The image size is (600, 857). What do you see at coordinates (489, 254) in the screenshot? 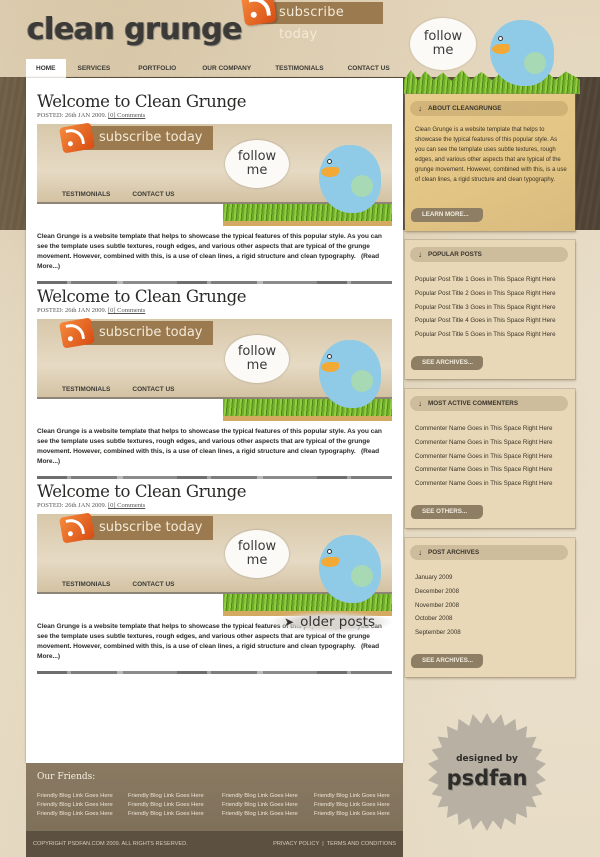
I see `widget-header: ↓ POPULAR POSTS` at bounding box center [489, 254].